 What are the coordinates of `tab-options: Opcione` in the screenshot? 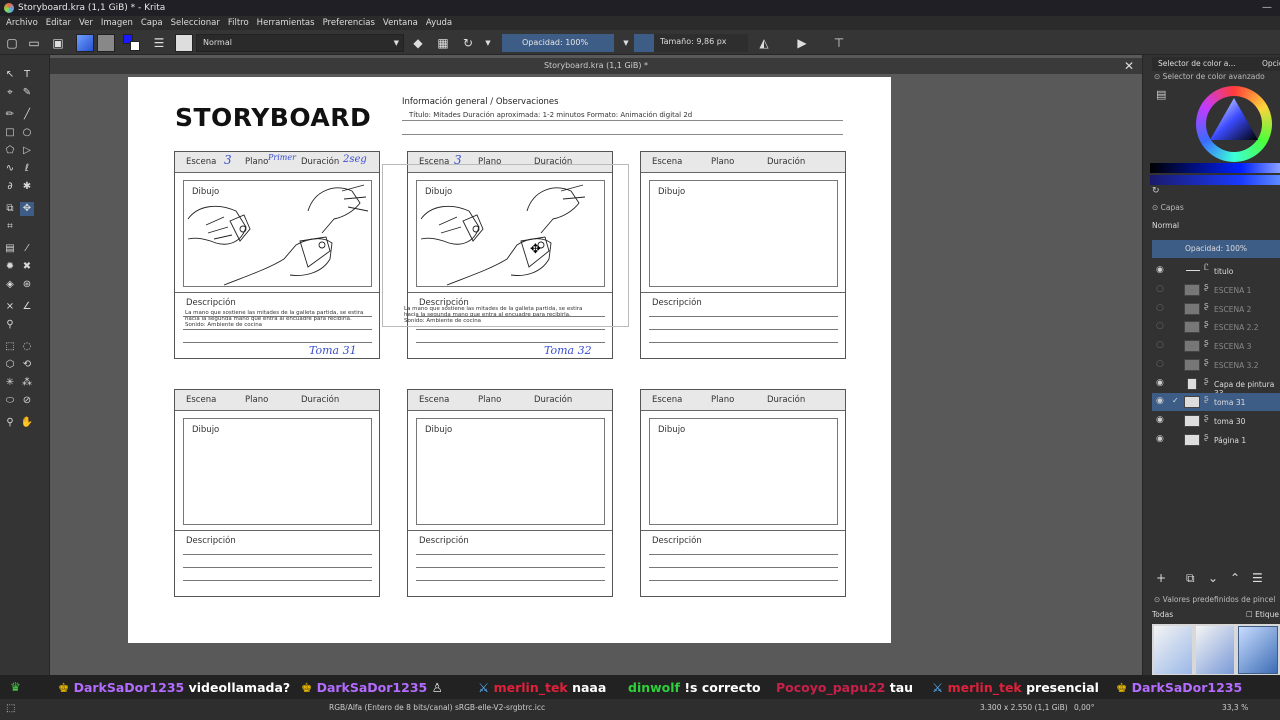 It's located at (1271, 64).